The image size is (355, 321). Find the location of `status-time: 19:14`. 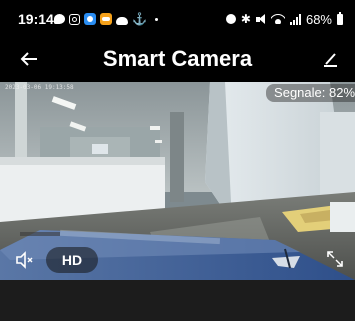

status-time: 19:14 is located at coordinates (36, 19).